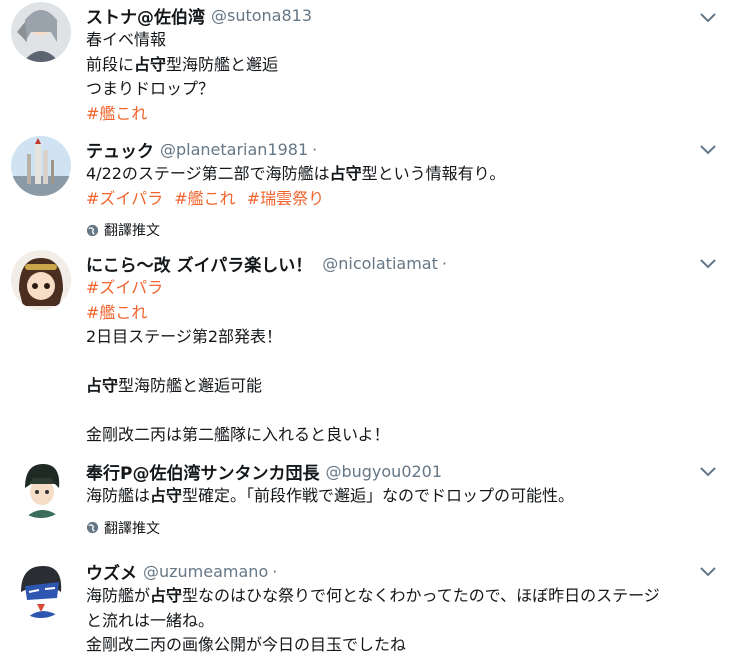  I want to click on tweet-text-line: 海防艦は占守型確定。「前段作戦で邂逅」なのでドロップの可能性。, so click(398, 496).